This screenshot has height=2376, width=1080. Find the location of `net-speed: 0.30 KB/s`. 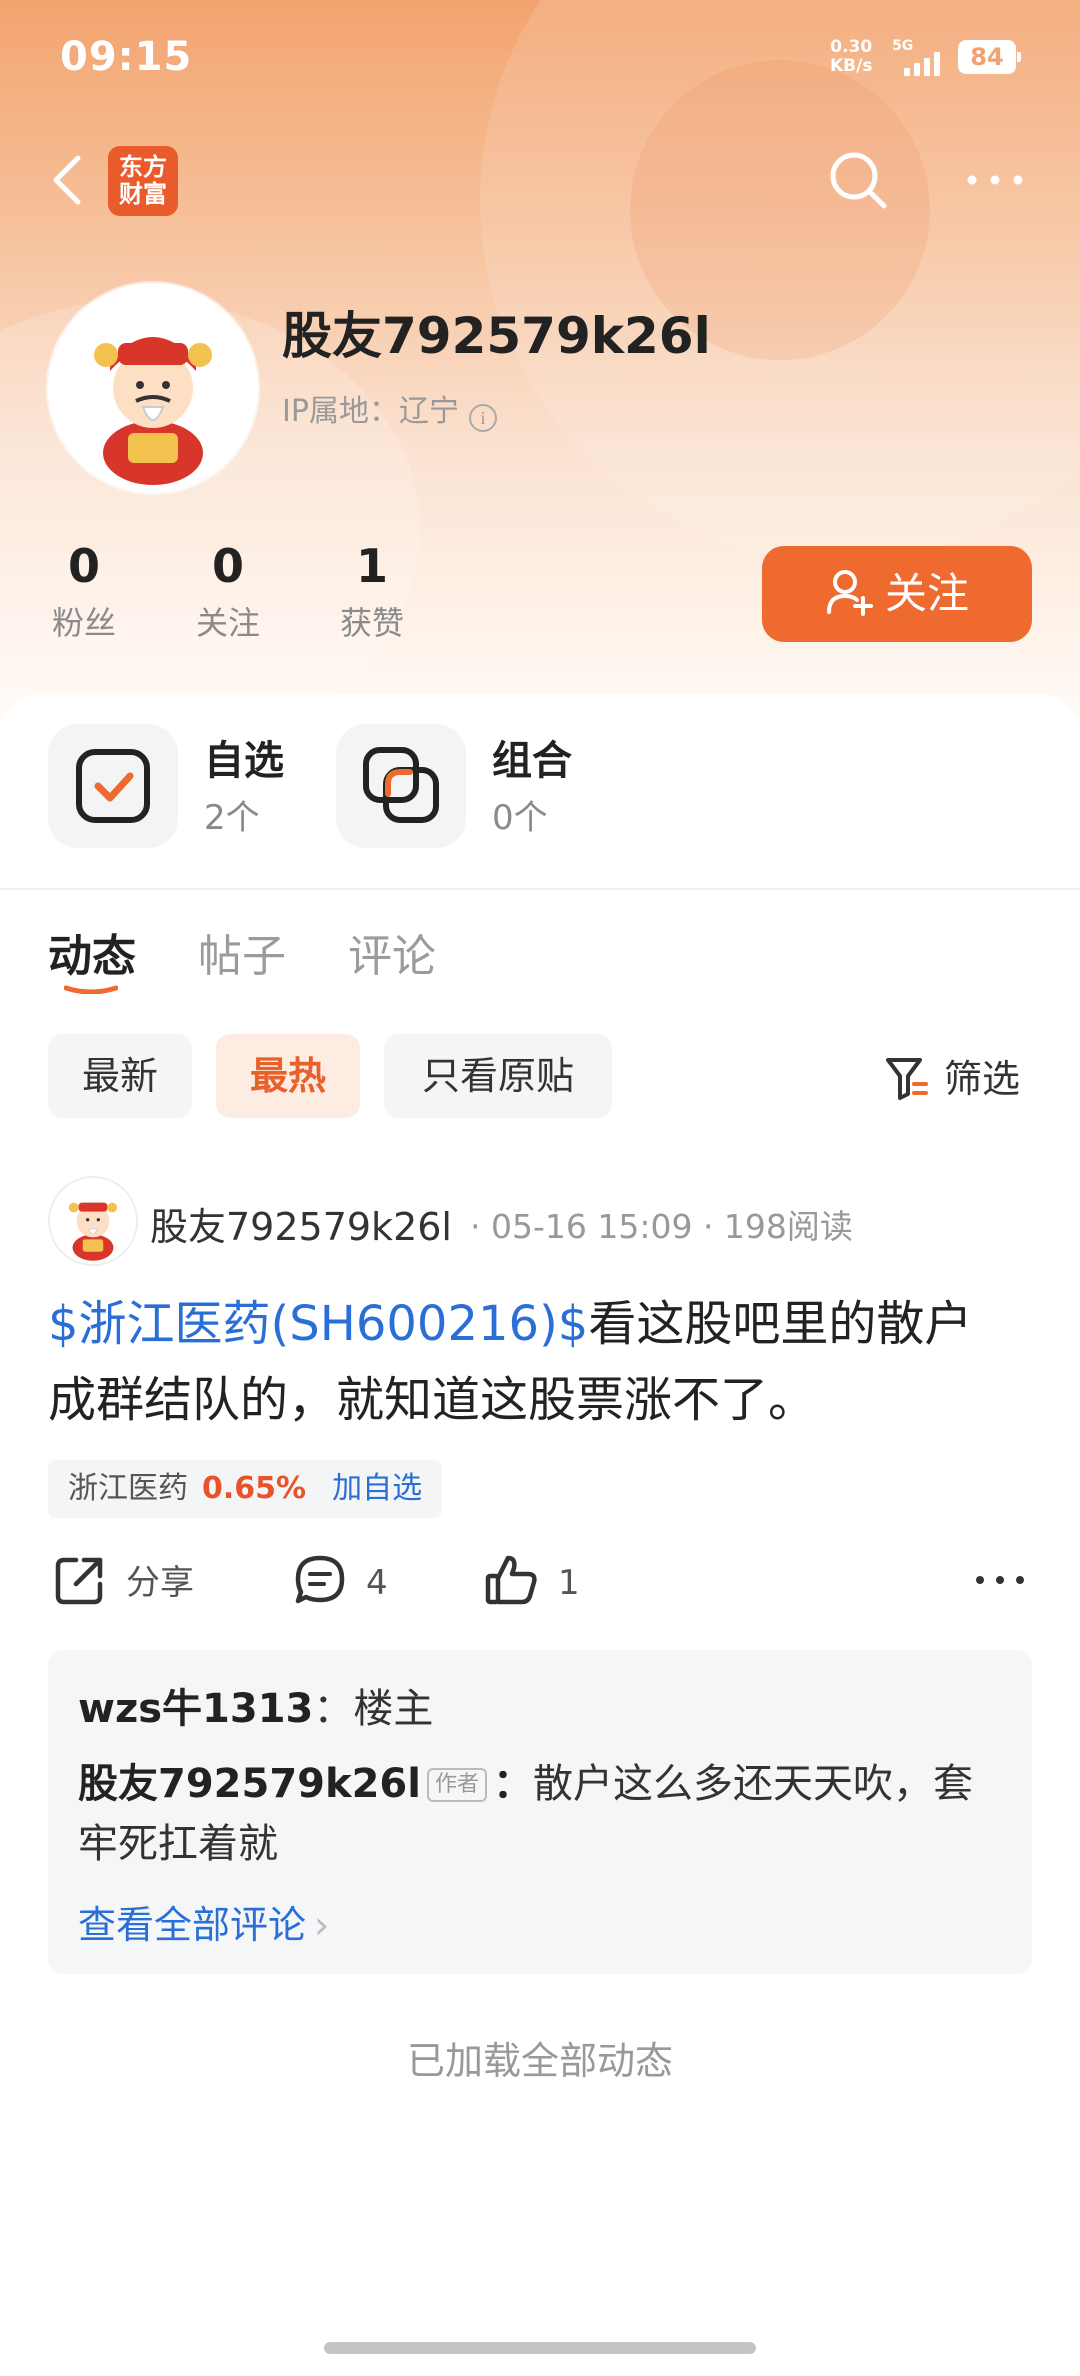

net-speed: 0.30 KB/s is located at coordinates (851, 56).